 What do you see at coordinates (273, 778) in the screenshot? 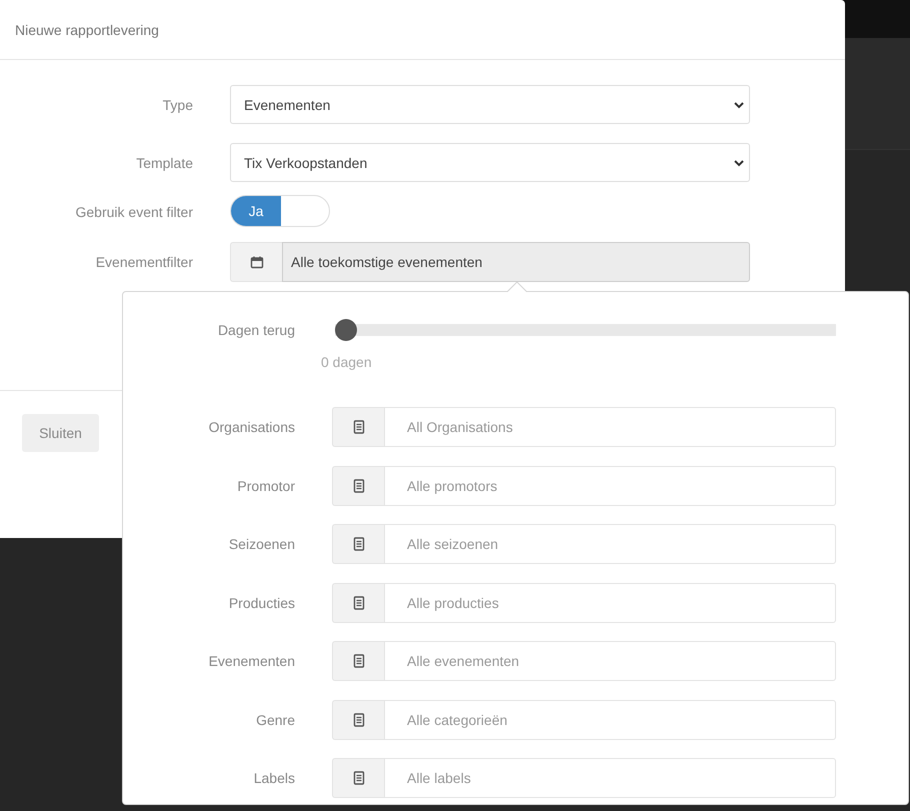
I see `field-label: Labels` at bounding box center [273, 778].